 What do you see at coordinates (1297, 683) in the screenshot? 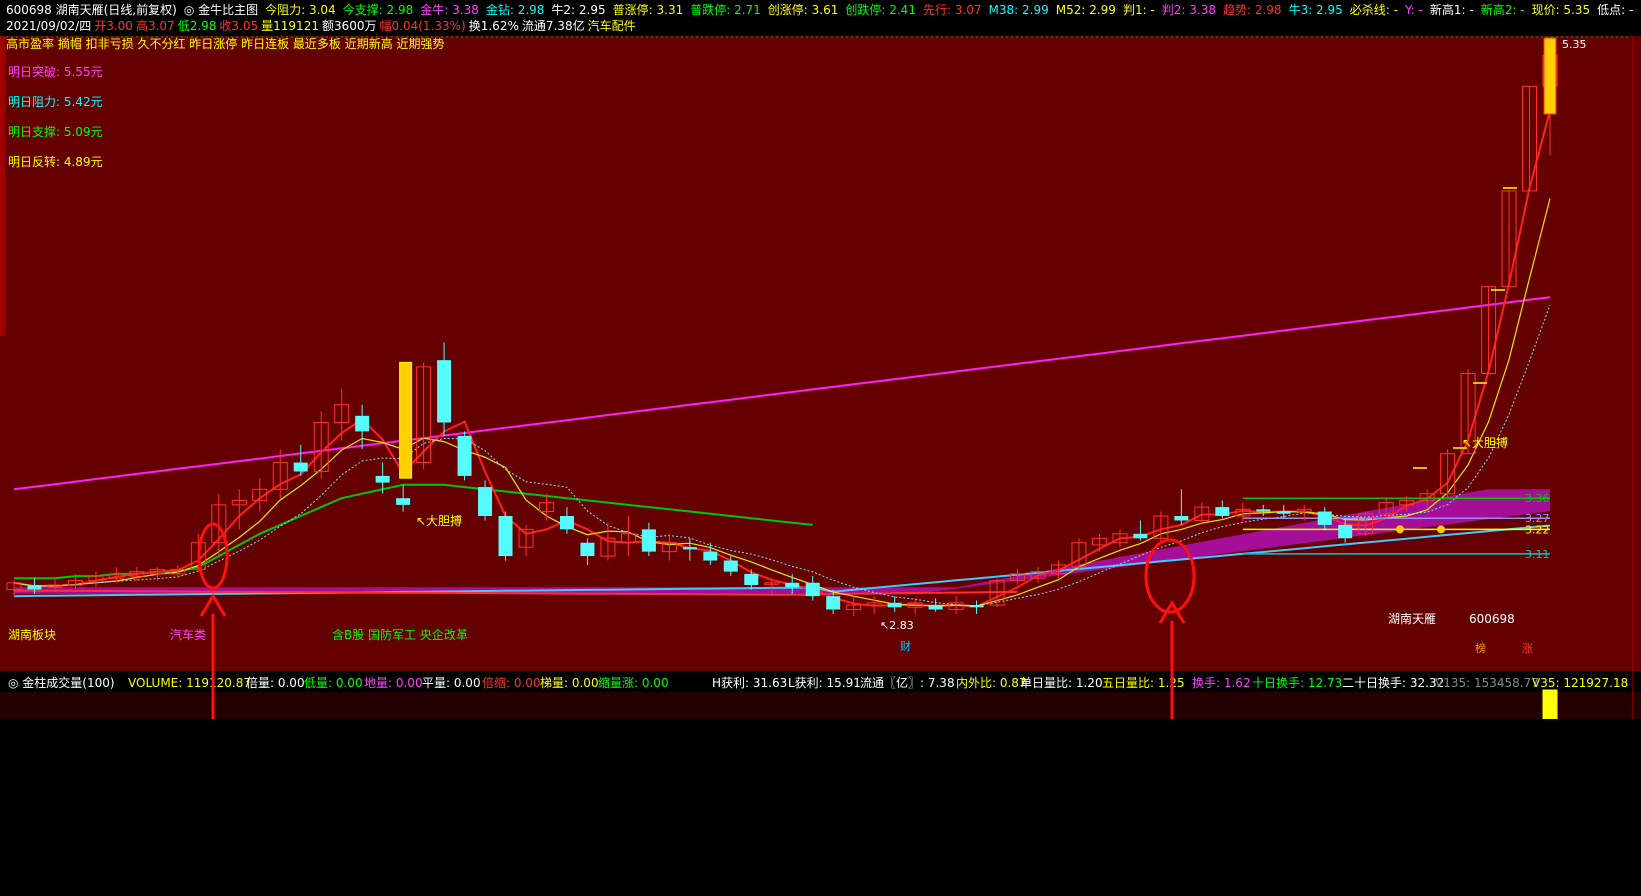
I see `volume-header-field: 十日换手: 12.73` at bounding box center [1297, 683].